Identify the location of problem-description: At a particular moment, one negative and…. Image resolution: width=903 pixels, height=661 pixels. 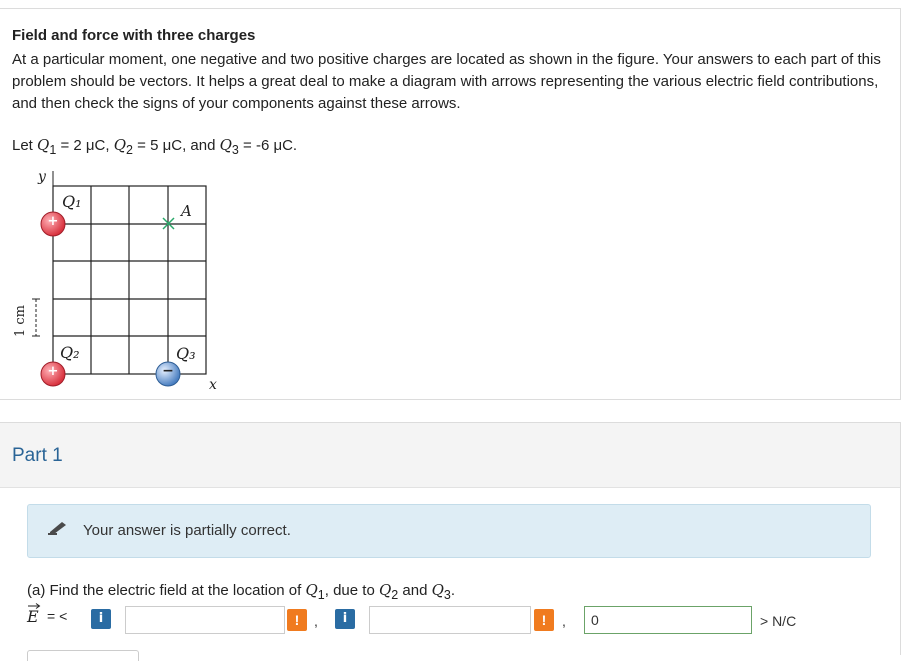
(446, 81).